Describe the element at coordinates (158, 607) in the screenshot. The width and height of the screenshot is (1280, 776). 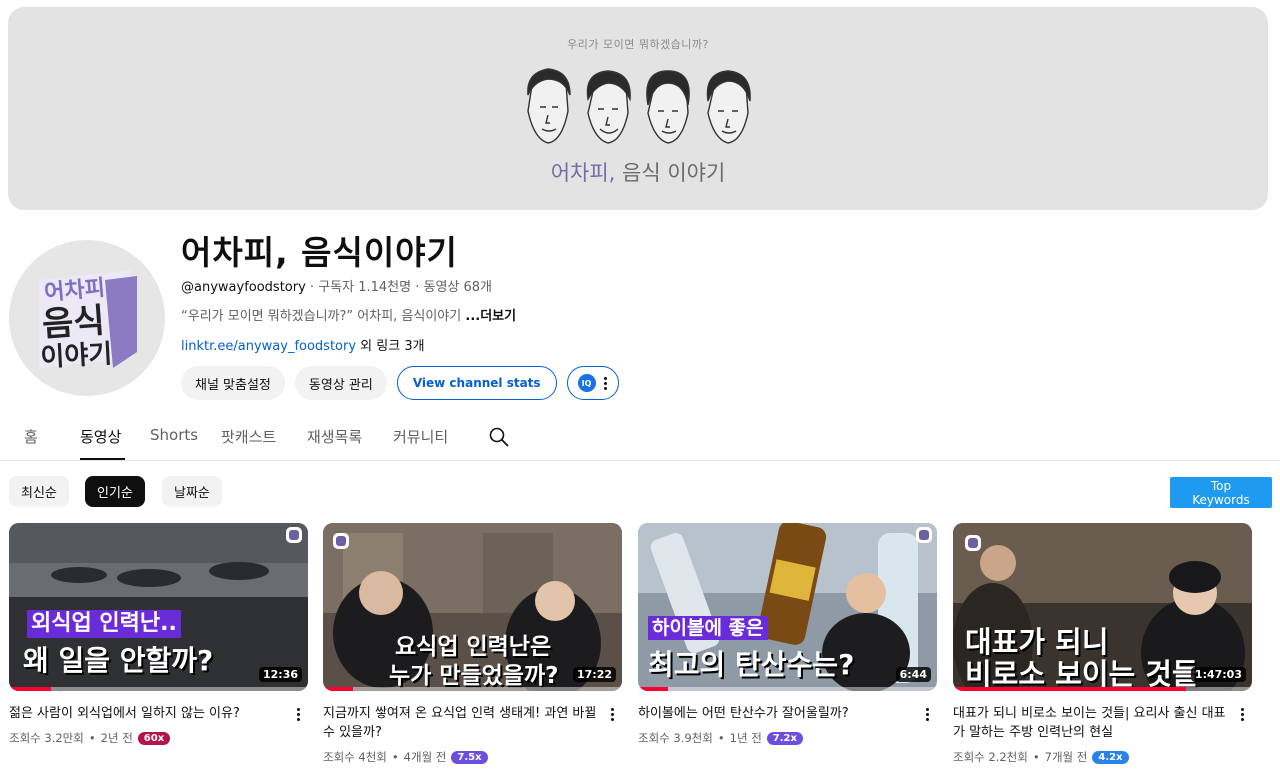
I see `video-thumbnail: 외식업 인력난.. 왜 일을 안할까? 12:36` at that location.